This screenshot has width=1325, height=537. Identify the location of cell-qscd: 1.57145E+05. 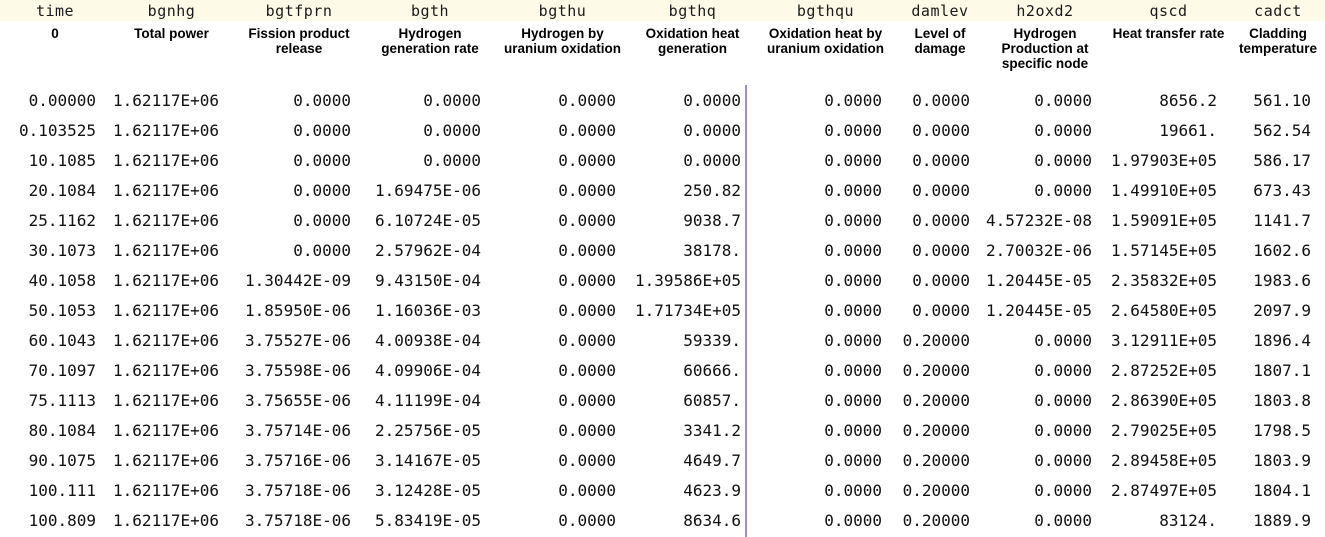
(1168, 250).